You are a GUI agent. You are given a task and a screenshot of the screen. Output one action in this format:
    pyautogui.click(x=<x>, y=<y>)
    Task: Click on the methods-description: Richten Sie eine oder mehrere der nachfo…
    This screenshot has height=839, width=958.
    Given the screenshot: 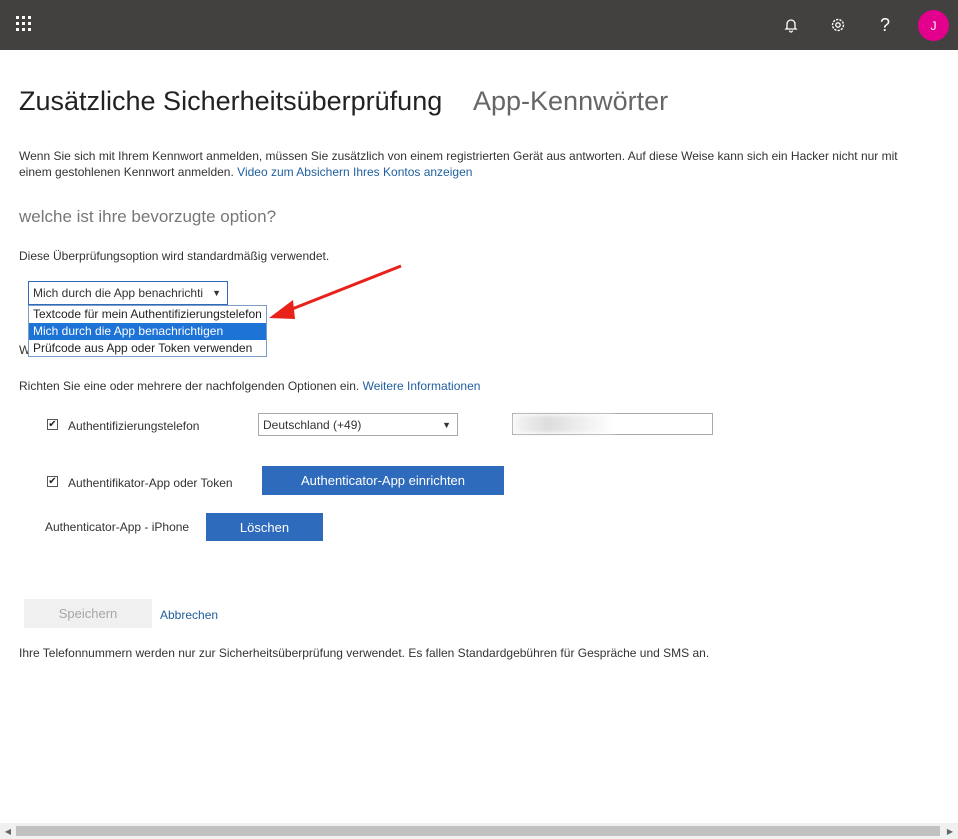 What is the action you would take?
    pyautogui.click(x=250, y=386)
    